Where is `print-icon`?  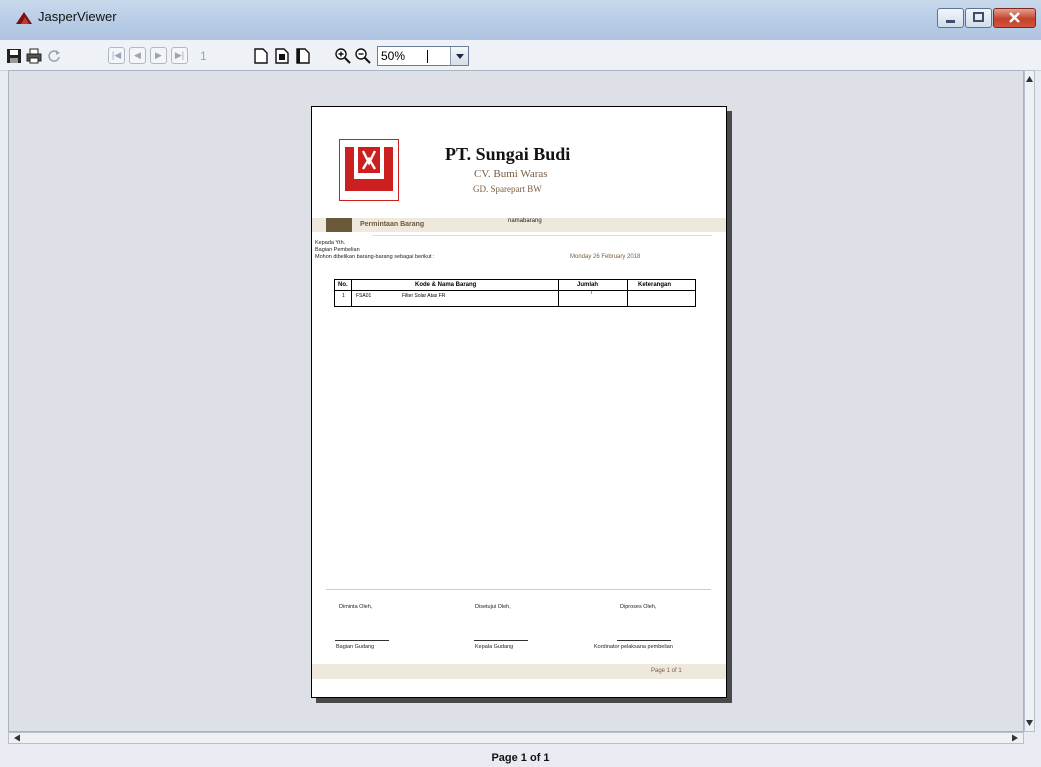
print-icon is located at coordinates (34, 56).